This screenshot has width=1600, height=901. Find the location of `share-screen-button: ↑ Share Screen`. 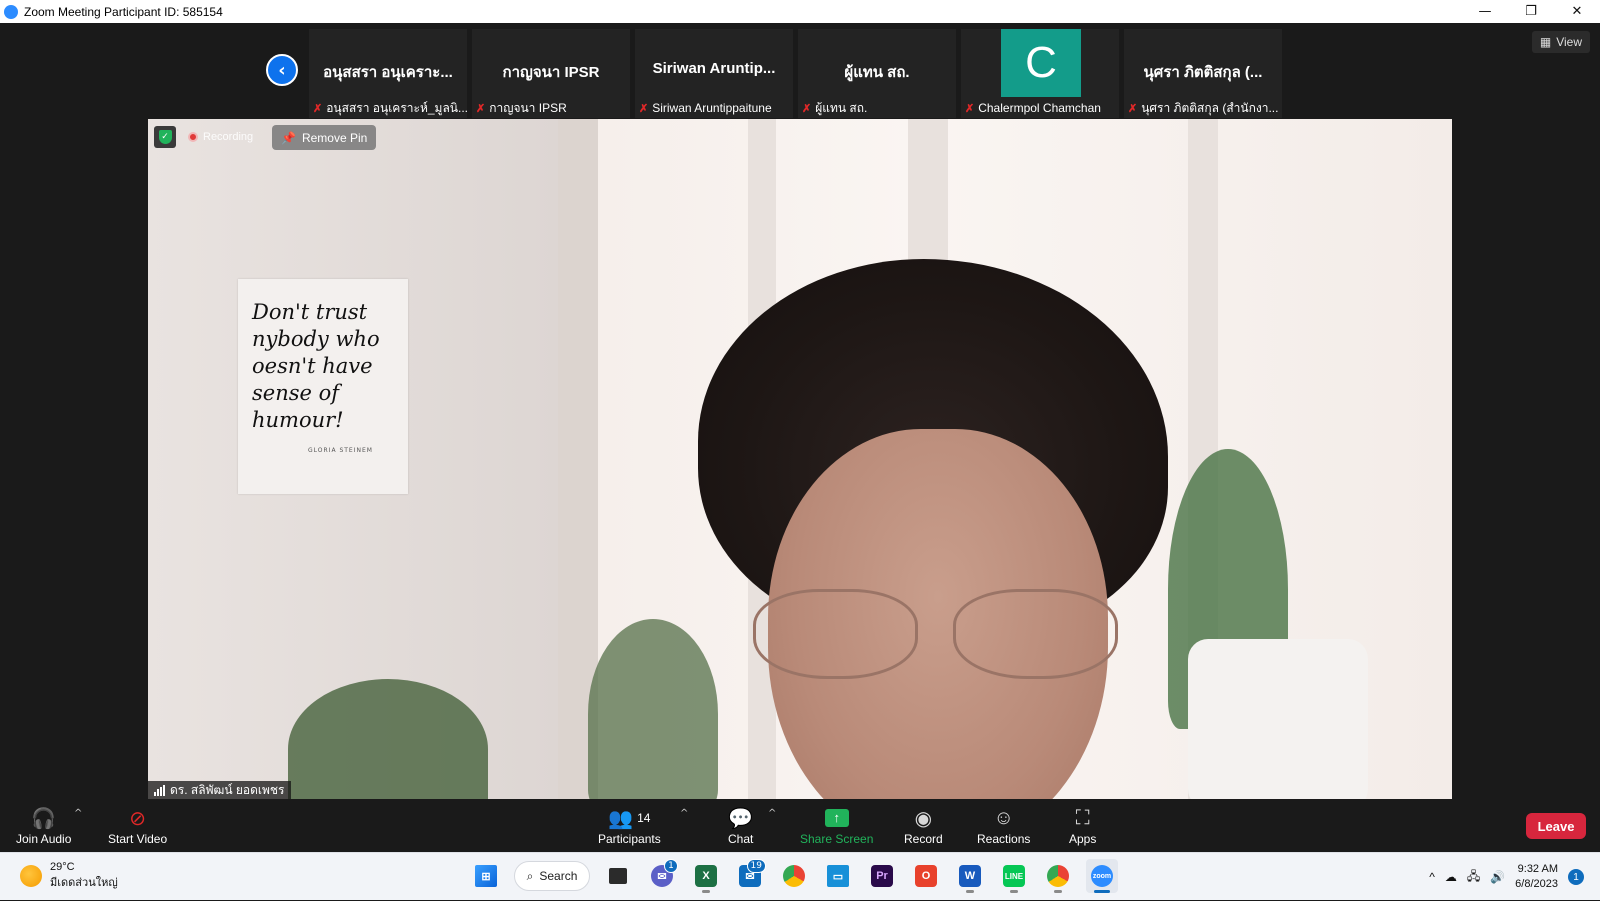

share-screen-button: ↑ Share Screen is located at coordinates (836, 826).